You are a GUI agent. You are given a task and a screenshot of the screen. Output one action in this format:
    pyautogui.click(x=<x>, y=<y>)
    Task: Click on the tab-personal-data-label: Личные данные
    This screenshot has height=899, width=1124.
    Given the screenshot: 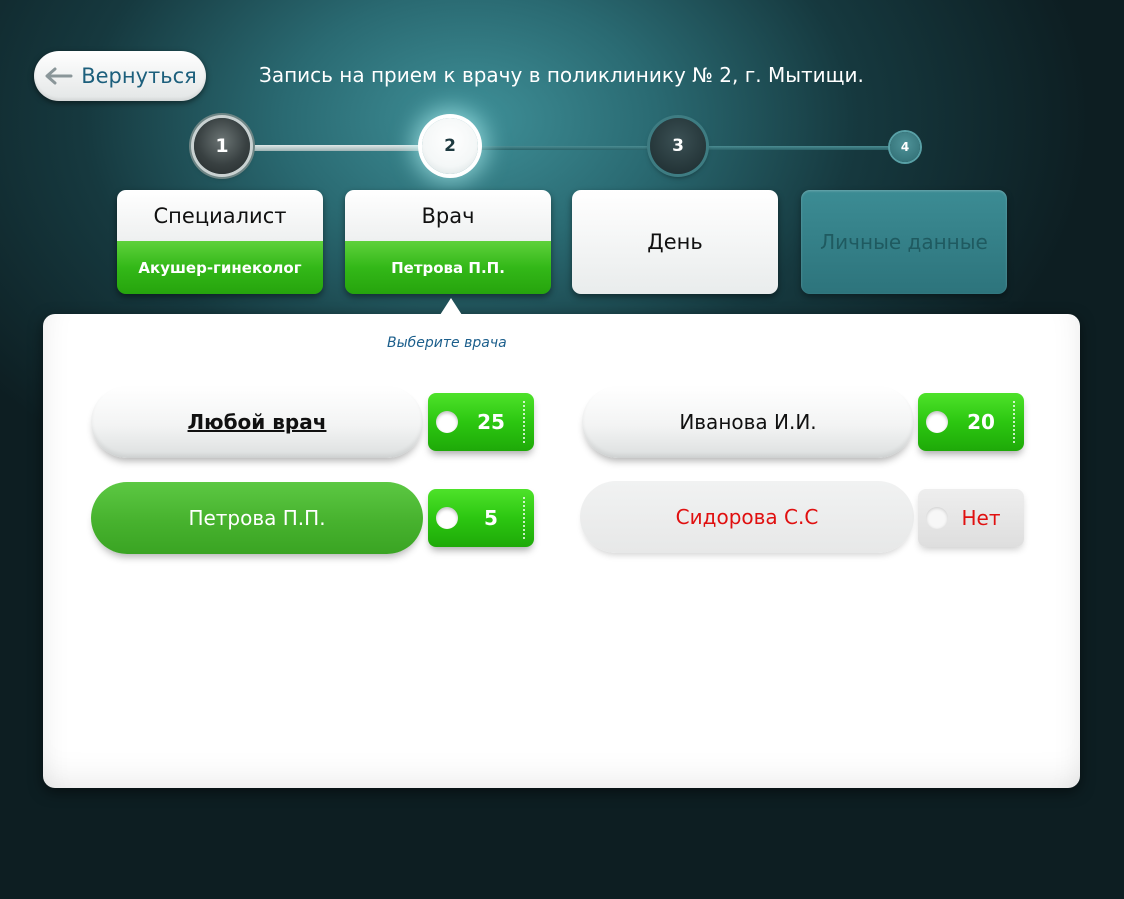 What is the action you would take?
    pyautogui.click(x=904, y=242)
    